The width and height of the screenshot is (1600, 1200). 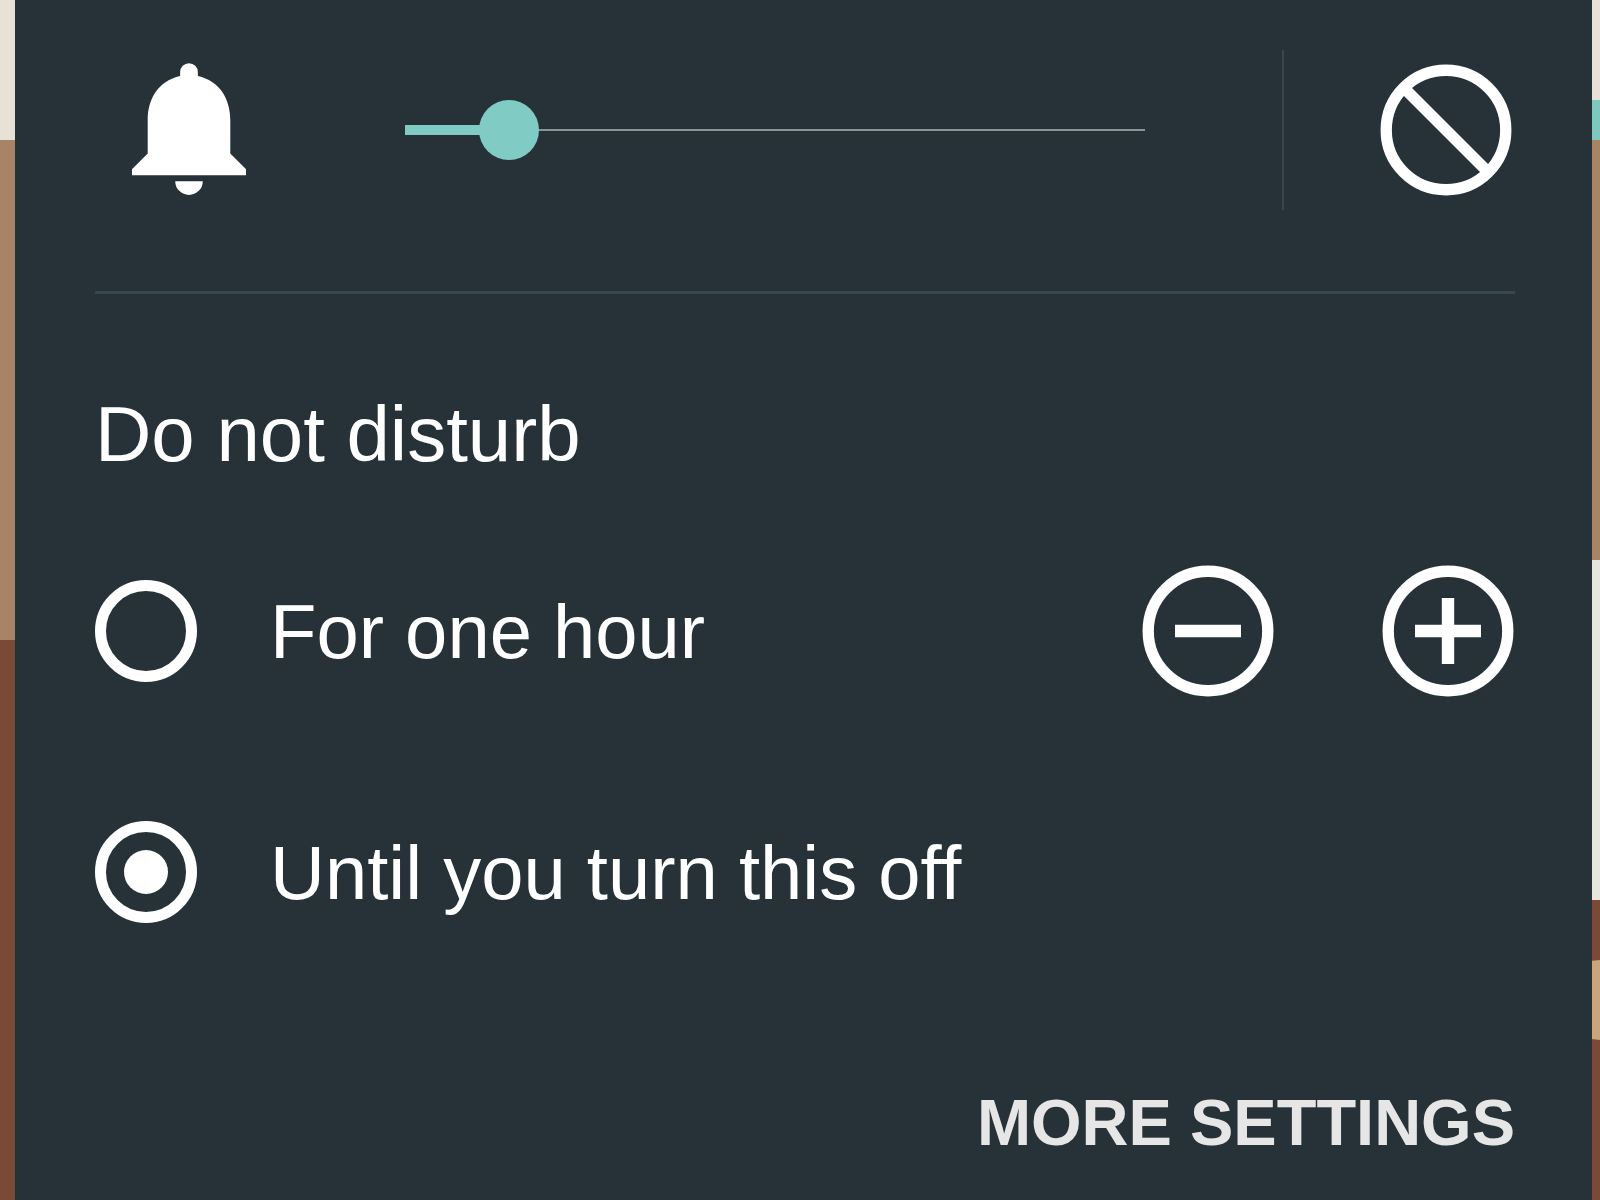 What do you see at coordinates (1208, 631) in the screenshot?
I see `minus-icon` at bounding box center [1208, 631].